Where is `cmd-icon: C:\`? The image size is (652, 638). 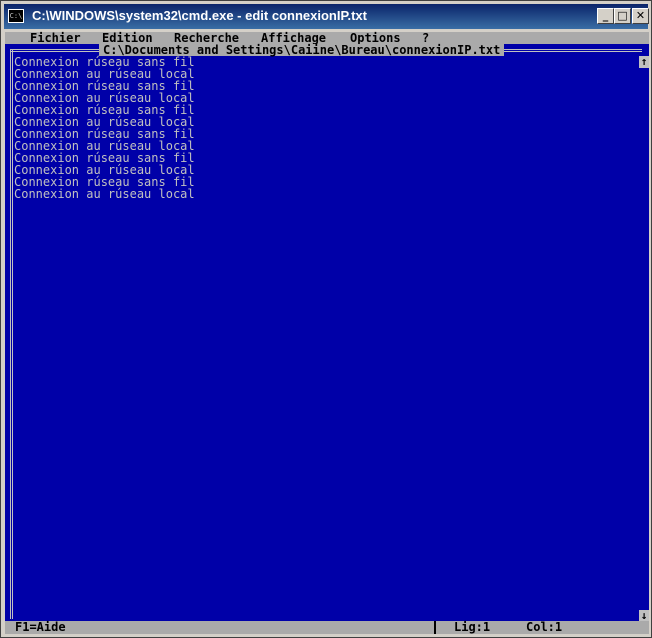 cmd-icon: C:\ is located at coordinates (16, 16).